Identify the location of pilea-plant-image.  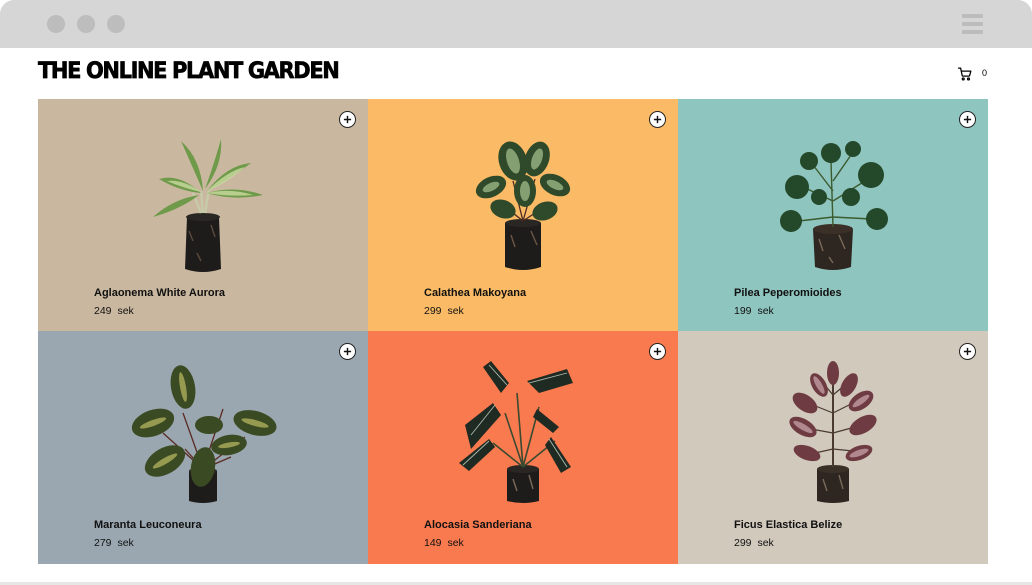
(834, 205).